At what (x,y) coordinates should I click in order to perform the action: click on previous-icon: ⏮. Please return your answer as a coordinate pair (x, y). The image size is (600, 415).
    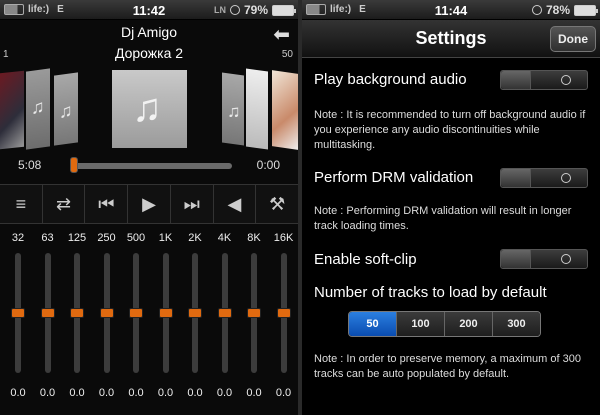
    Looking at the image, I should click on (106, 203).